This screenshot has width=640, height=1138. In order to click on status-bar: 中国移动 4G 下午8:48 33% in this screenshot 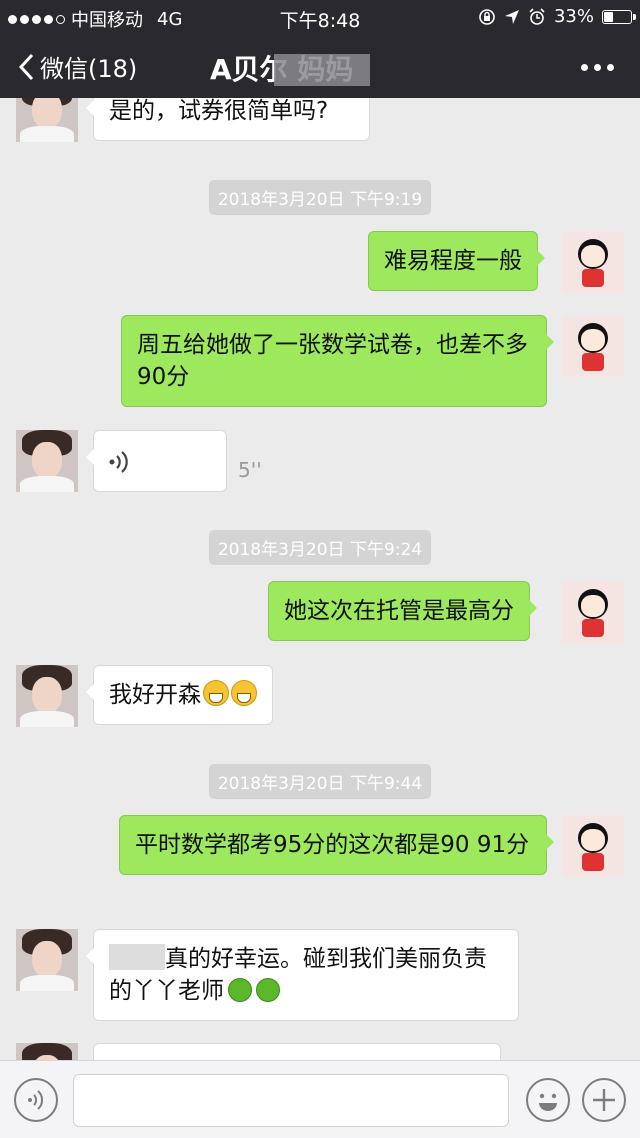, I will do `click(320, 17)`.